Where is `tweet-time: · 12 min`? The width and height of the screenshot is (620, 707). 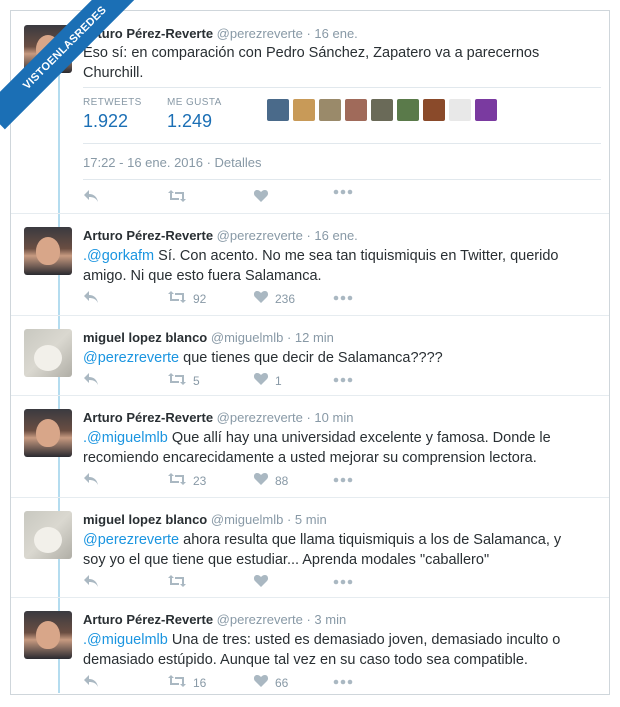
tweet-time: · 12 min is located at coordinates (310, 337).